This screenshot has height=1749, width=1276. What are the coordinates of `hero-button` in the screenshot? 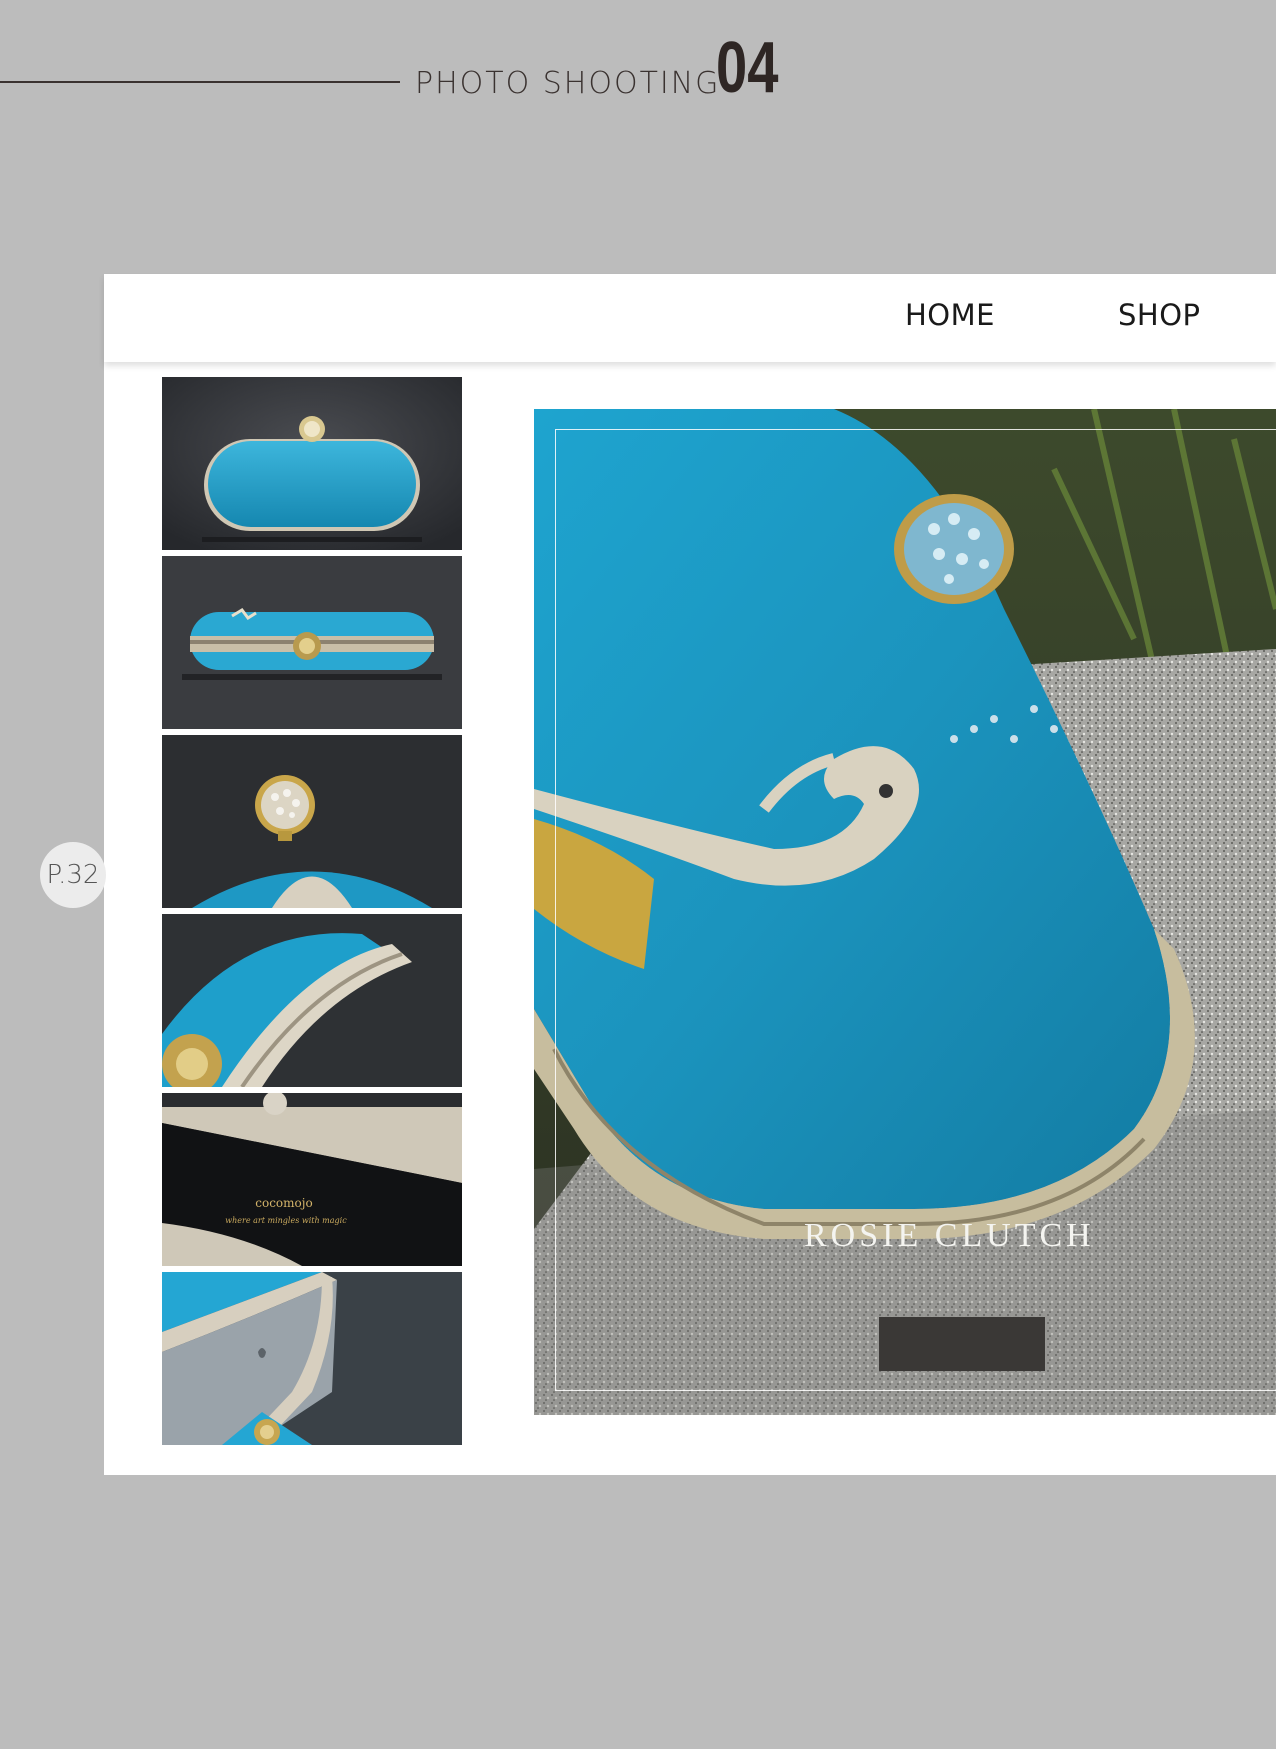 It's located at (962, 1344).